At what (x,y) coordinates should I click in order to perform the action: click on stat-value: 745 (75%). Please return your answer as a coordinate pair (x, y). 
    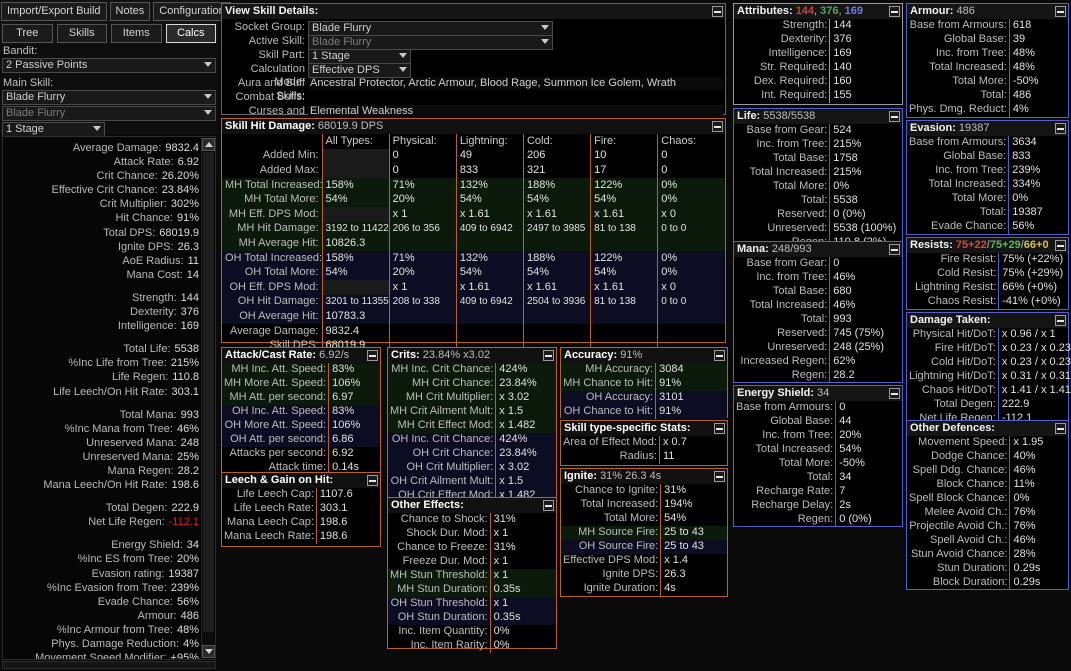
    Looking at the image, I should click on (865, 334).